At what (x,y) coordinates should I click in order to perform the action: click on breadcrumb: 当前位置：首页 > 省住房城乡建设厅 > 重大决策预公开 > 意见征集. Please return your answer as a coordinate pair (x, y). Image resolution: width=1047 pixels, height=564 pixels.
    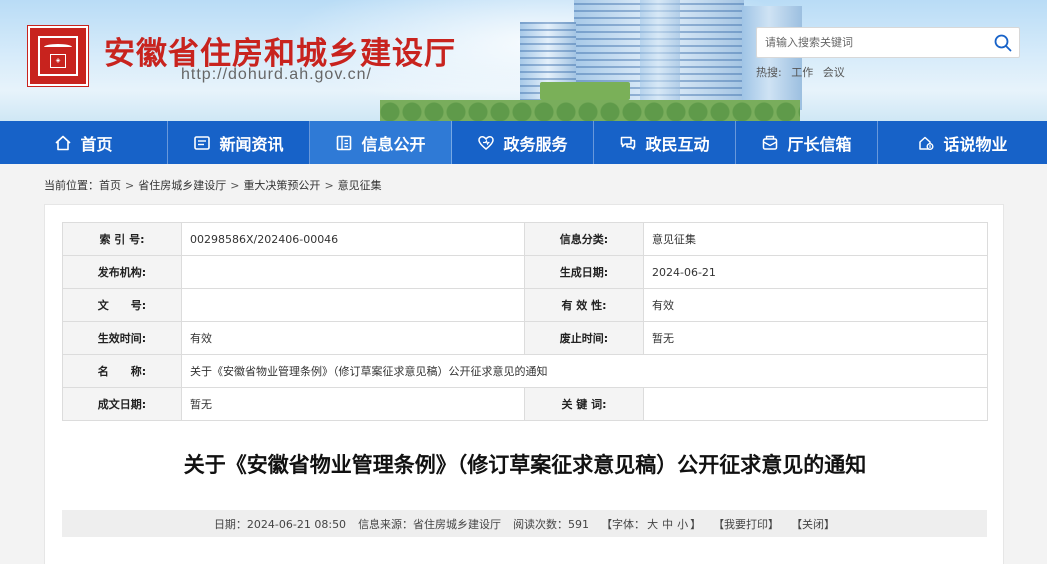
    Looking at the image, I should click on (213, 185).